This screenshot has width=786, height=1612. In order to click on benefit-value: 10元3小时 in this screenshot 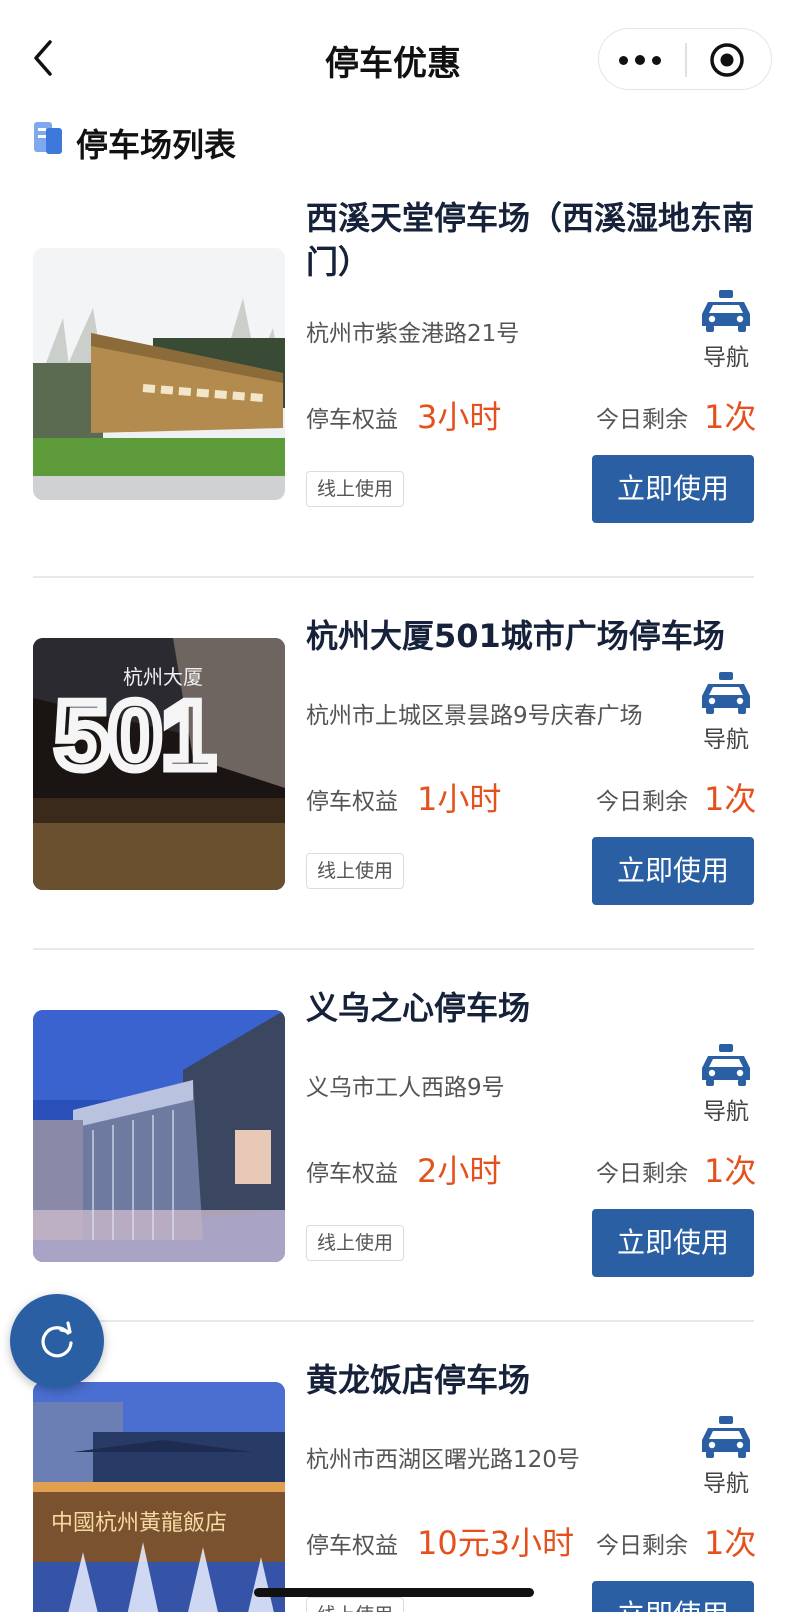, I will do `click(496, 1543)`.